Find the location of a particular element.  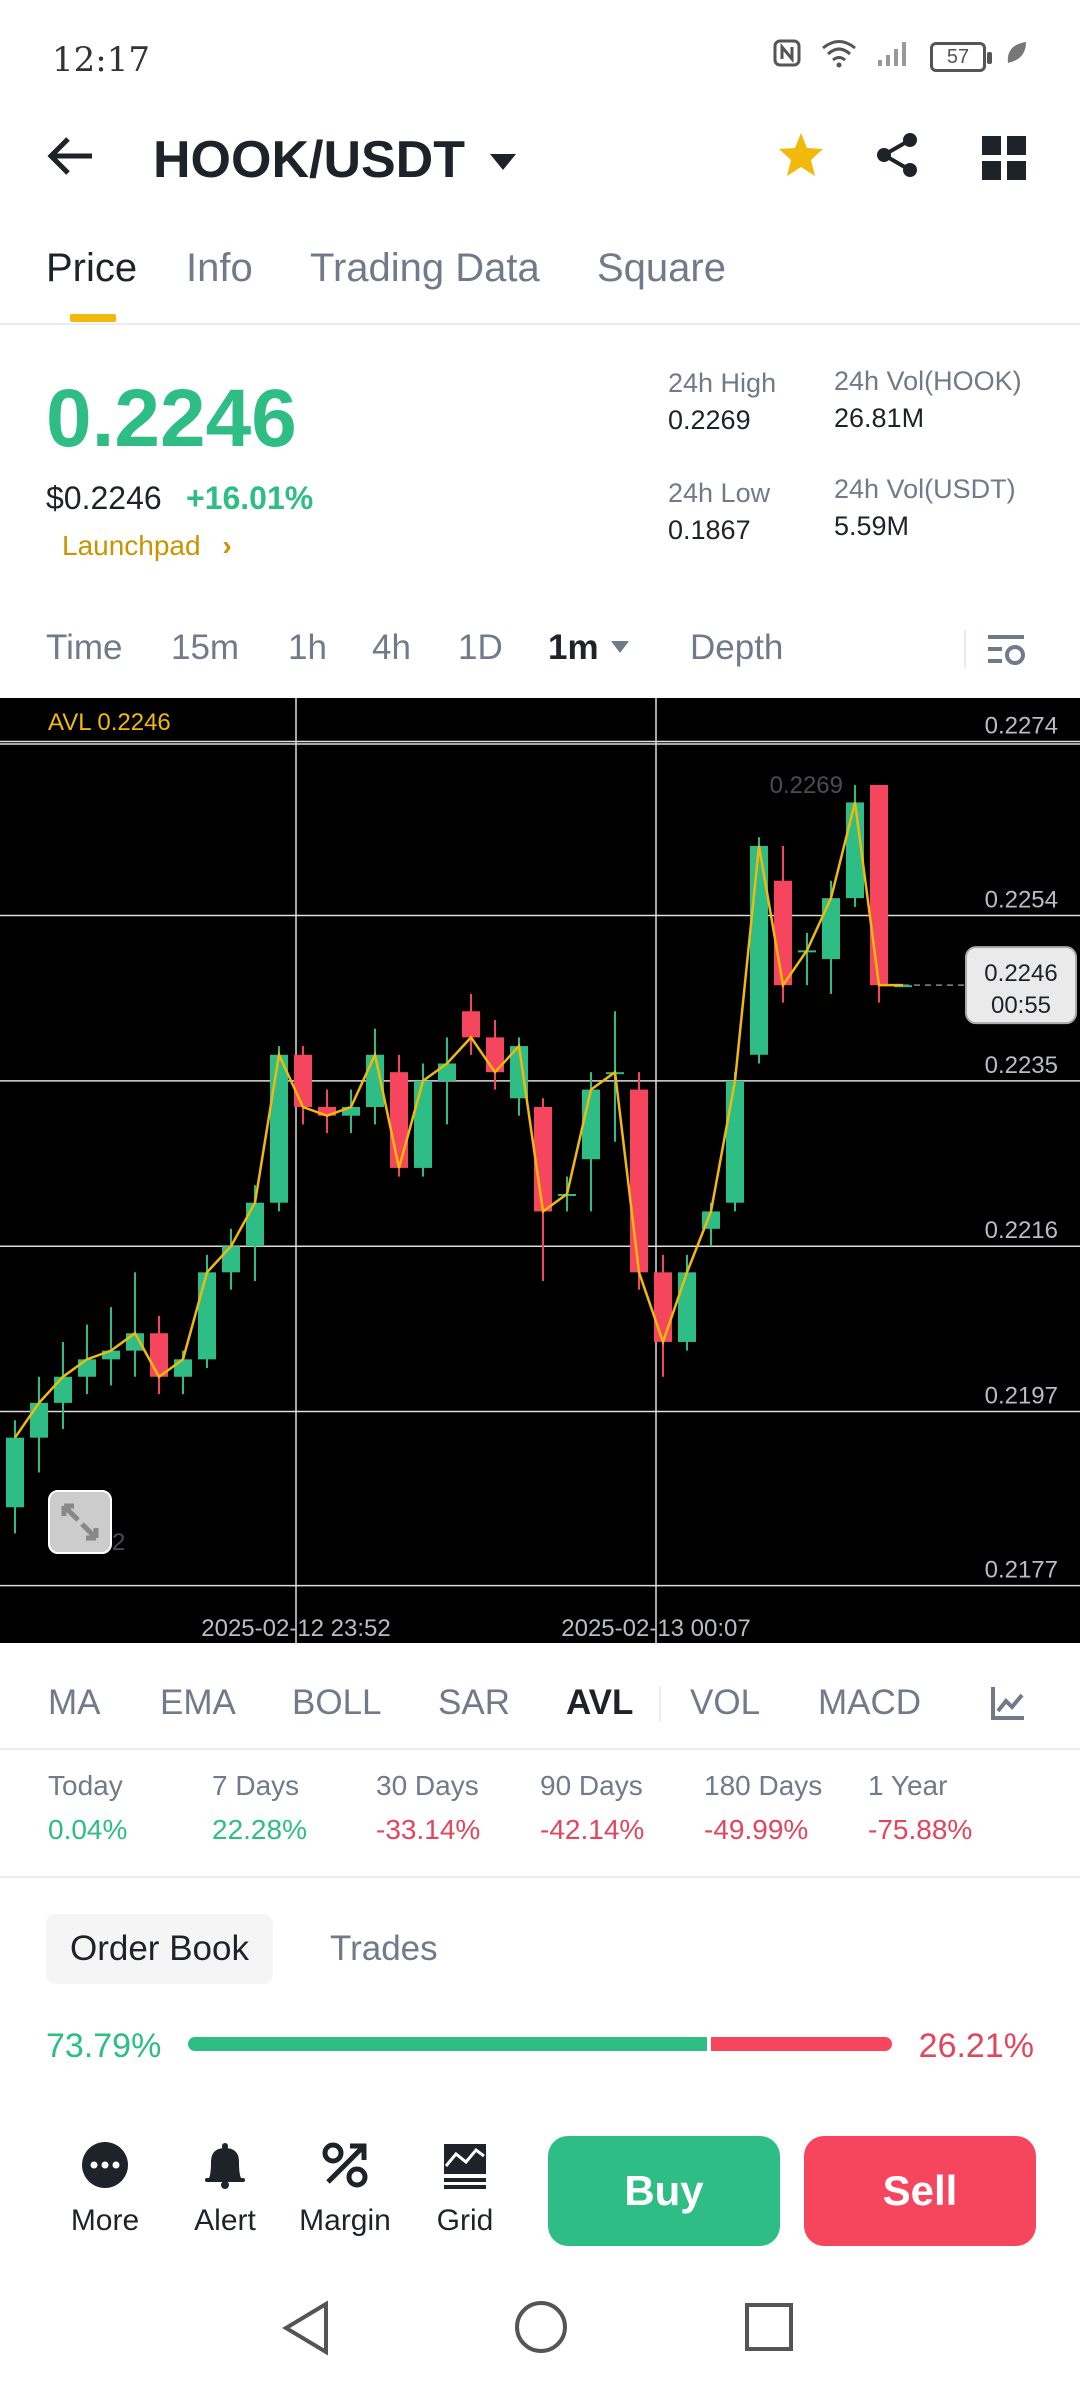

app-header: HOOK/USDT is located at coordinates (540, 160).